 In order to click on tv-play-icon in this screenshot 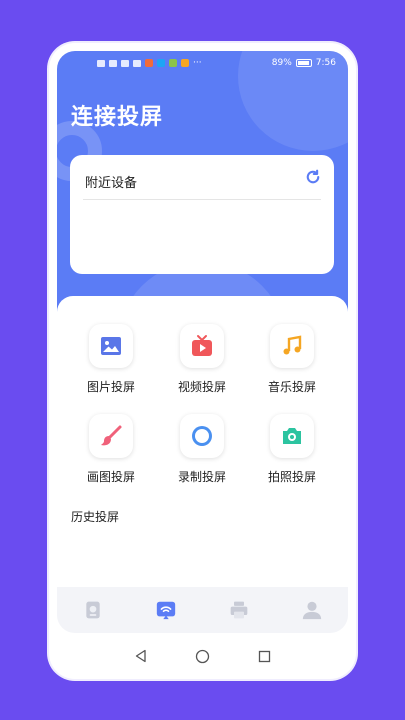, I will do `click(202, 345)`.